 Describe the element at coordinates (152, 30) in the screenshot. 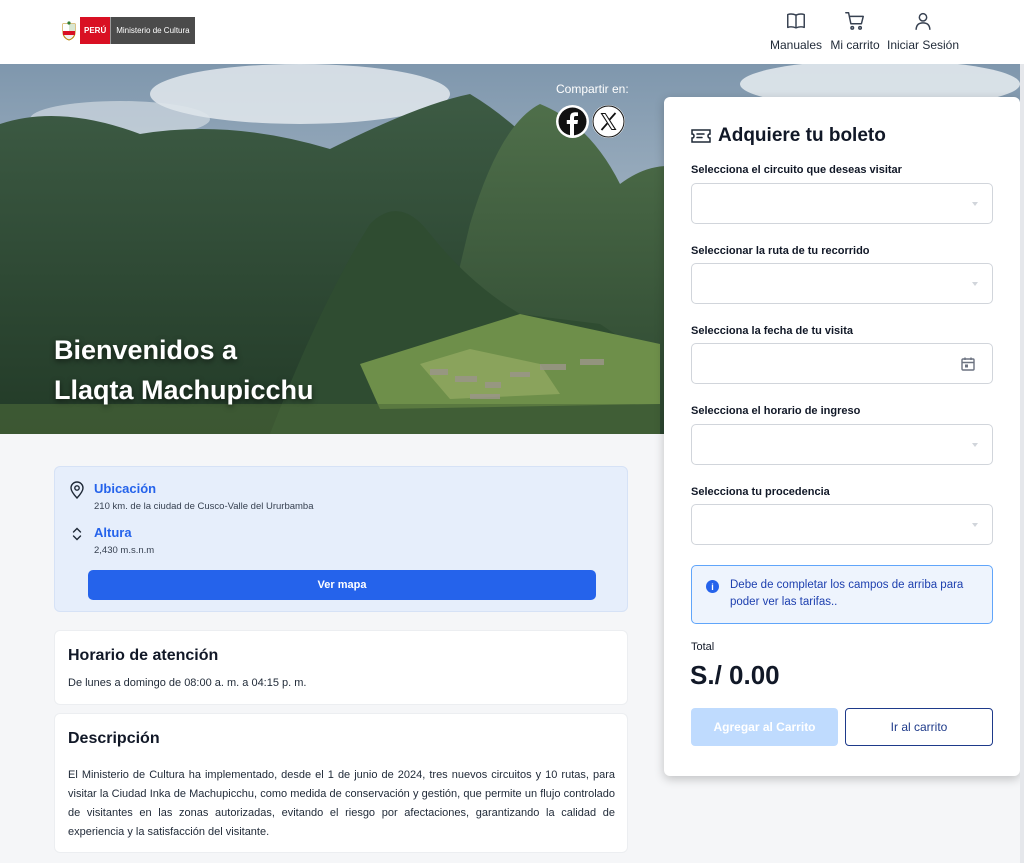

I see `logo-ministry-label: Ministerio de Cultura` at that location.